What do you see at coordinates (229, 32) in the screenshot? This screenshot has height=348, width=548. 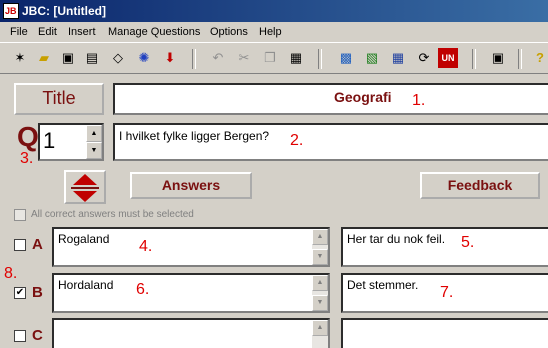 I see `menu-options: Options` at bounding box center [229, 32].